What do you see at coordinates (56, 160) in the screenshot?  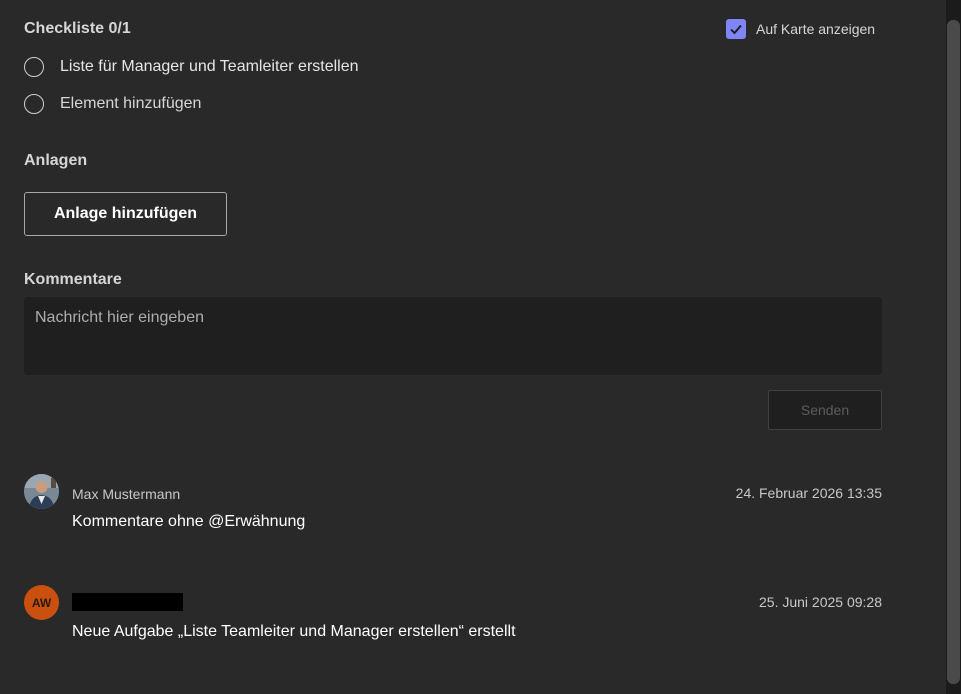 I see `attachments-title: Anlagen` at bounding box center [56, 160].